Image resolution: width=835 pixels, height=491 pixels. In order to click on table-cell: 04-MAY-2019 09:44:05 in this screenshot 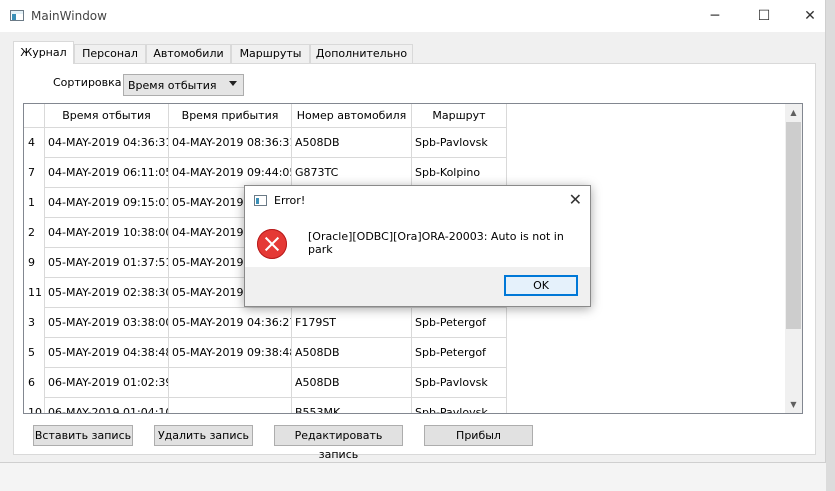, I will do `click(230, 173)`.